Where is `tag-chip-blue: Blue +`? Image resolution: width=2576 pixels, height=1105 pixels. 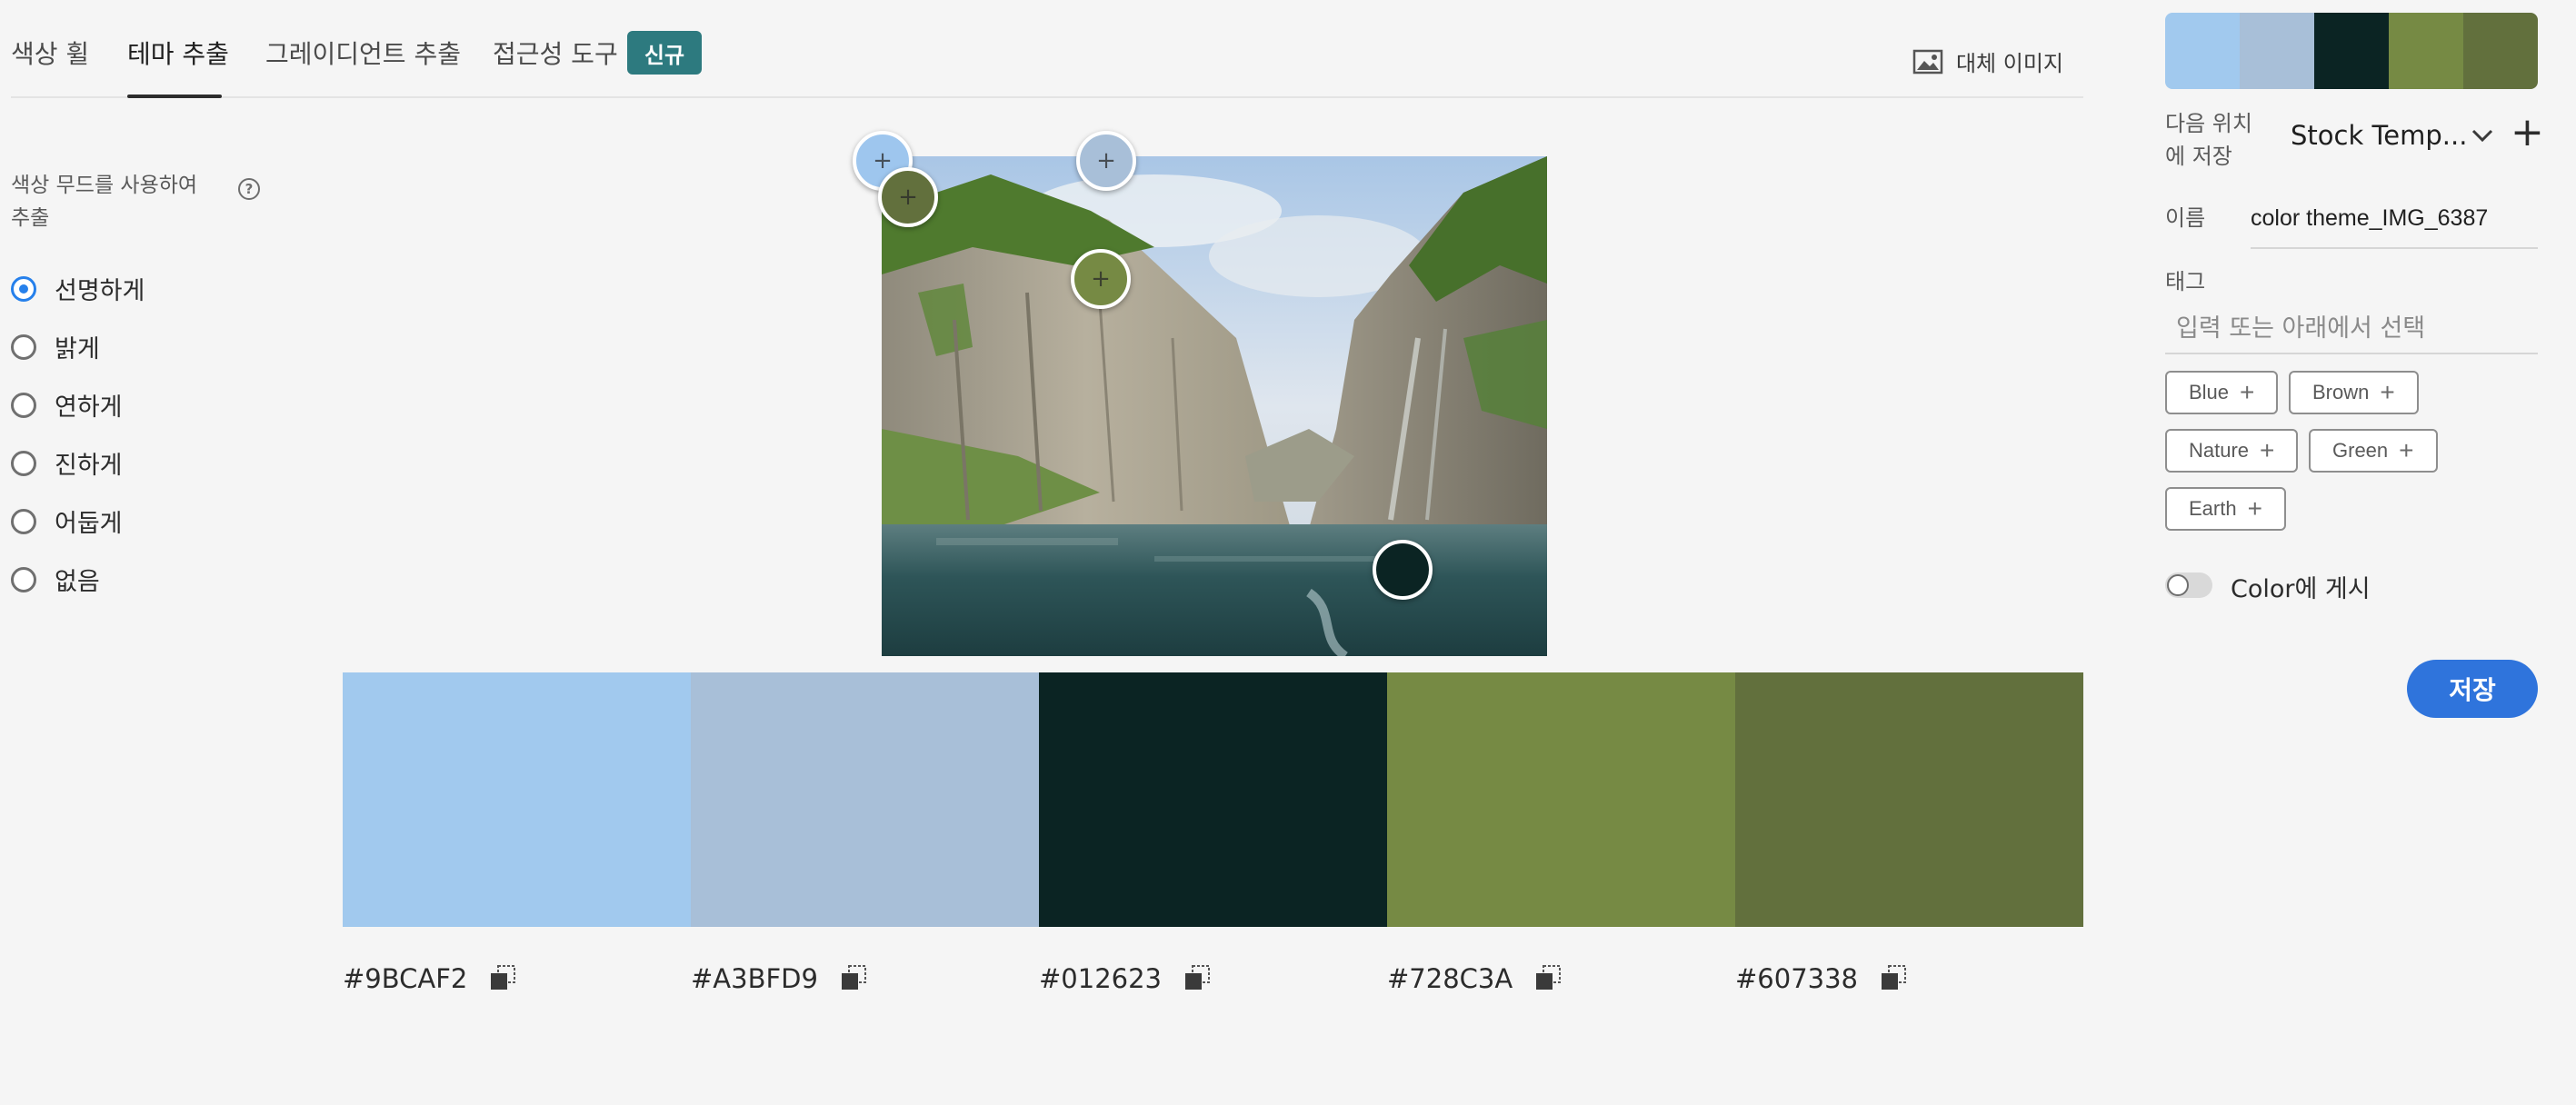 tag-chip-blue: Blue + is located at coordinates (2222, 393).